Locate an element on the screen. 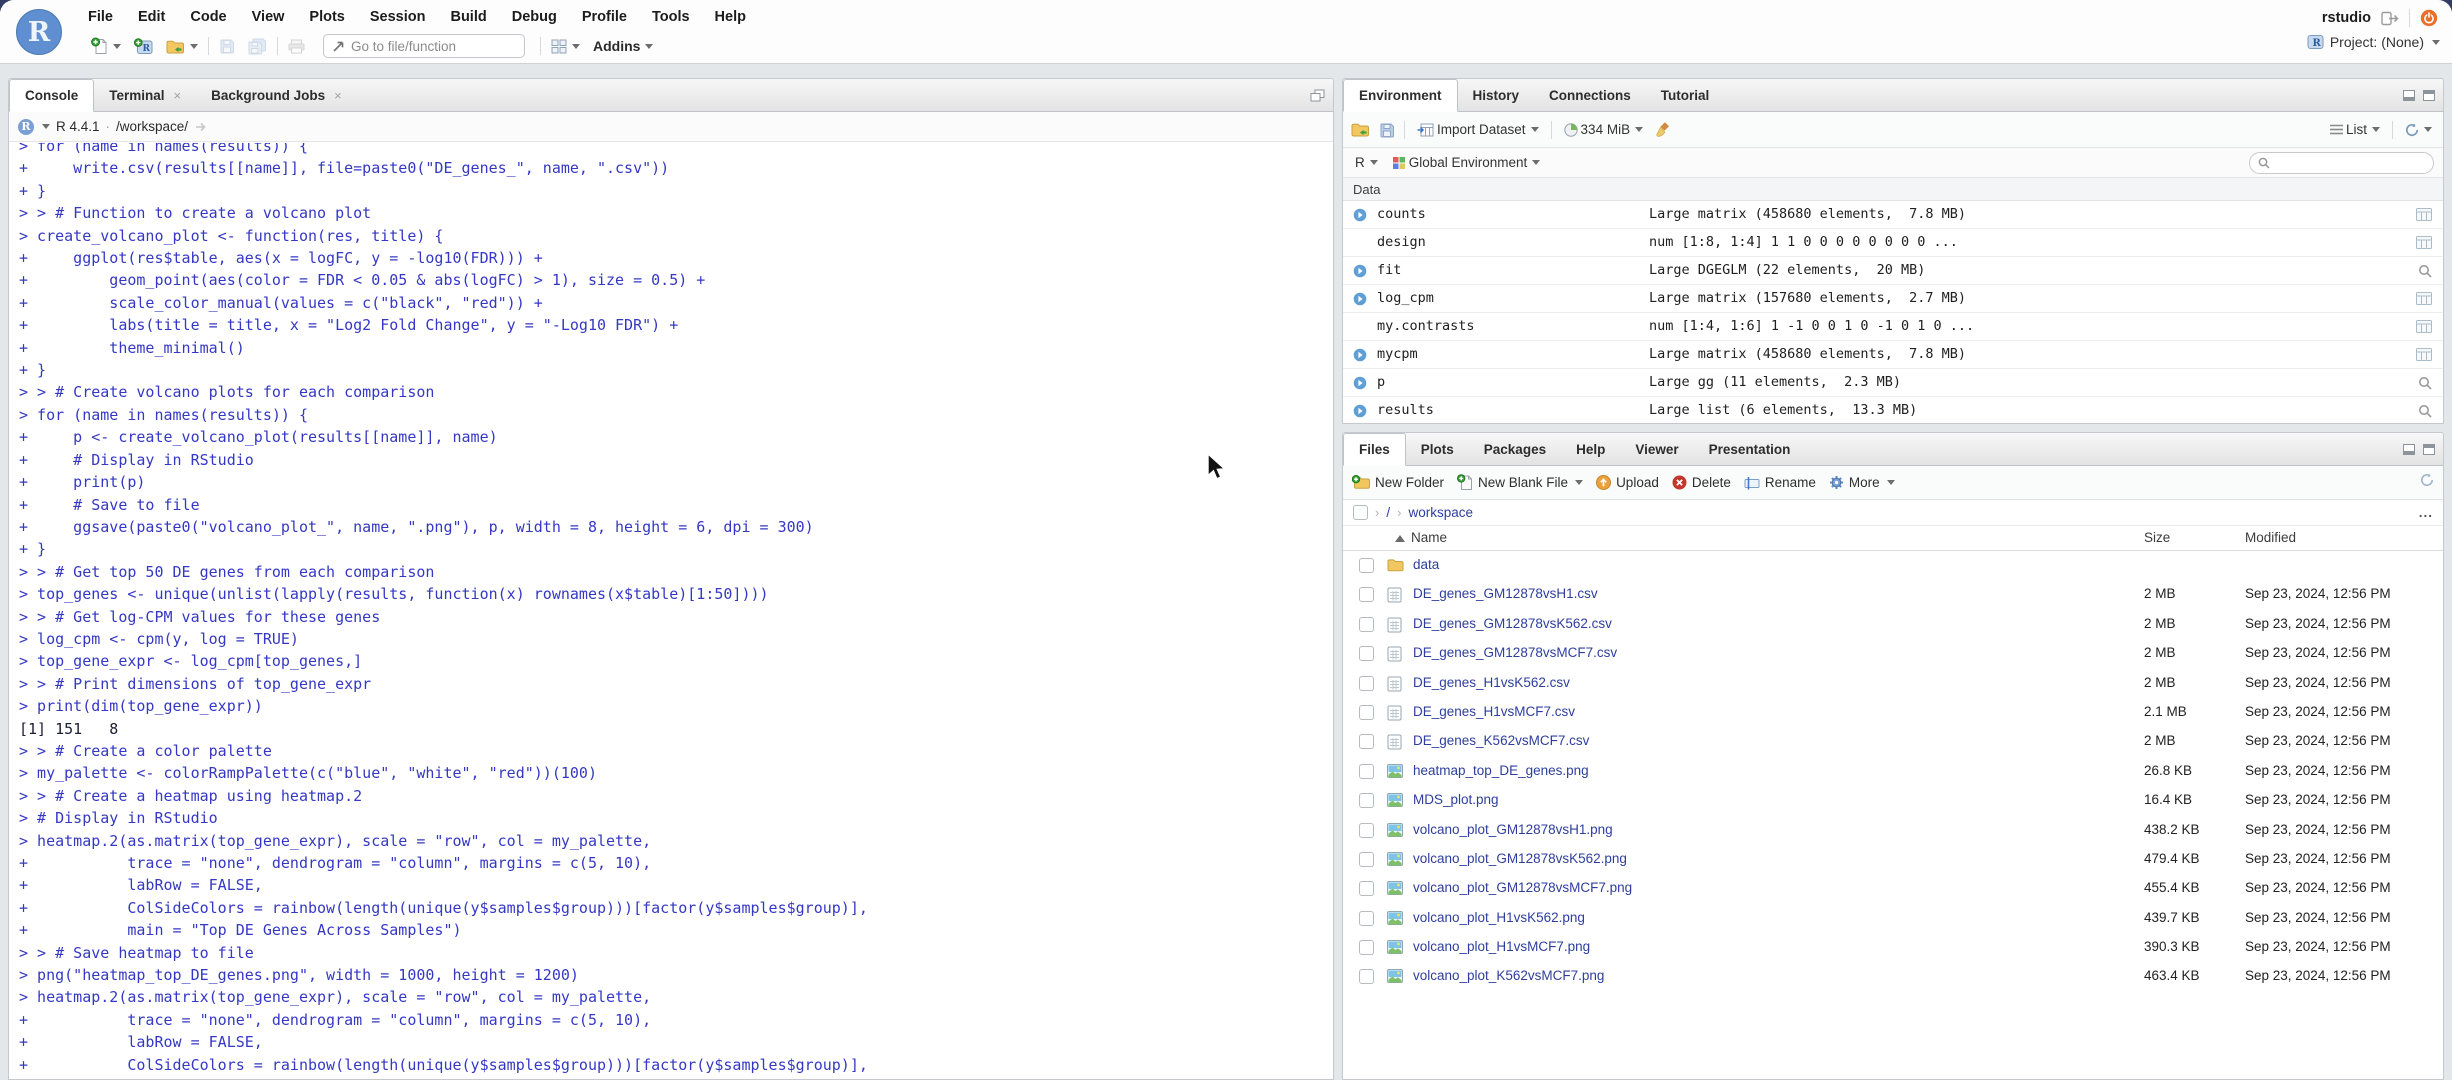 Image resolution: width=2452 pixels, height=1080 pixels. sign-out-icon is located at coordinates (2390, 18).